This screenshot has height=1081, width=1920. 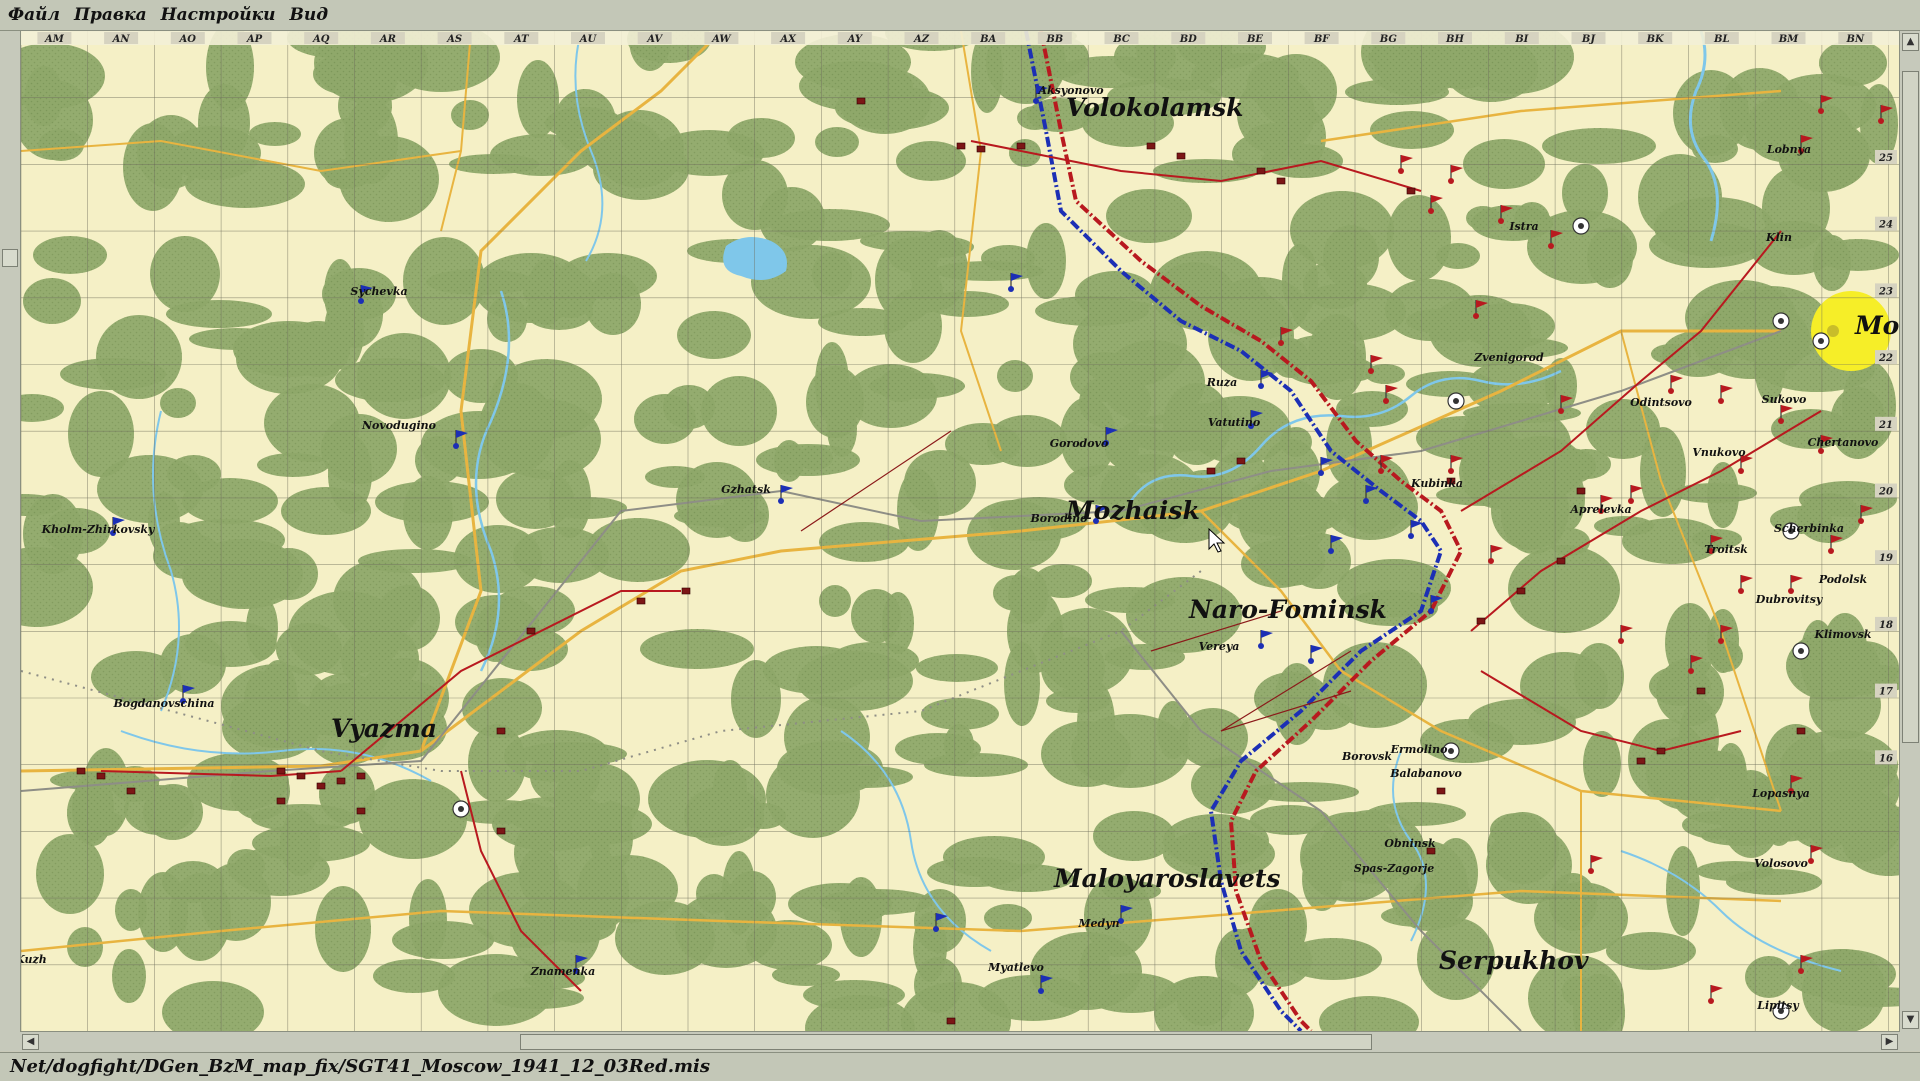 What do you see at coordinates (1842, 634) in the screenshot?
I see `town-label: Klimovsk` at bounding box center [1842, 634].